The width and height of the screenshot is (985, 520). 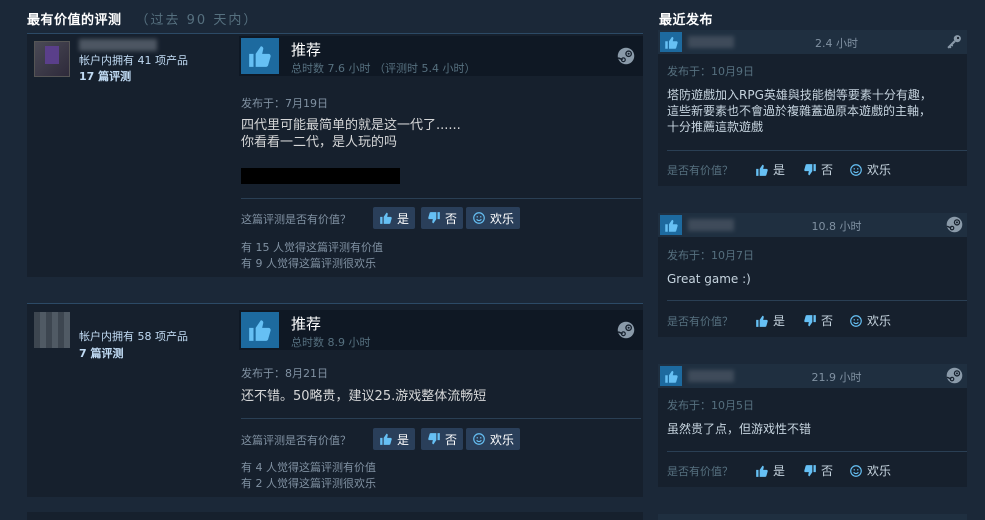 What do you see at coordinates (812, 42) in the screenshot?
I see `recent-review-header: 2.4 小时` at bounding box center [812, 42].